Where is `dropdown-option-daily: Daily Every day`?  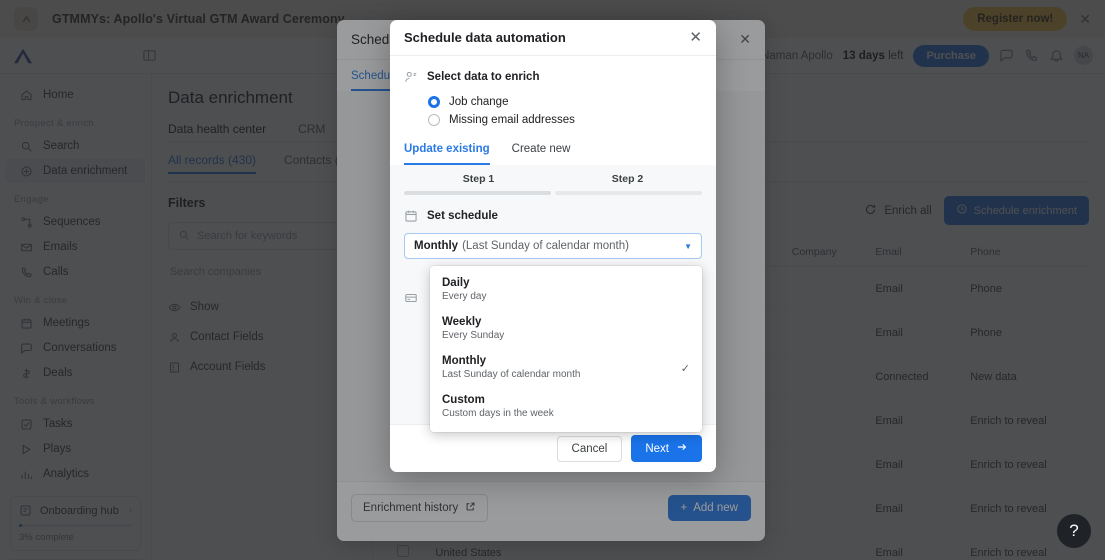 dropdown-option-daily: Daily Every day is located at coordinates (566, 290).